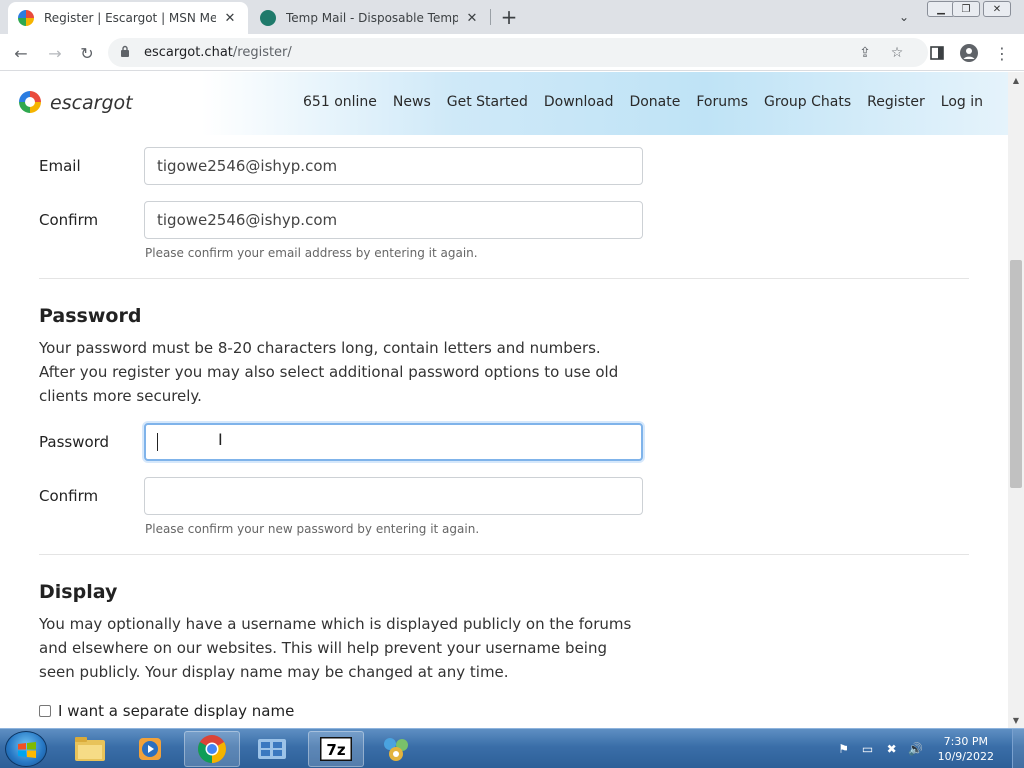 The width and height of the screenshot is (1024, 768). I want to click on scroll-down-arrow-icon: ▼, so click(1016, 720).